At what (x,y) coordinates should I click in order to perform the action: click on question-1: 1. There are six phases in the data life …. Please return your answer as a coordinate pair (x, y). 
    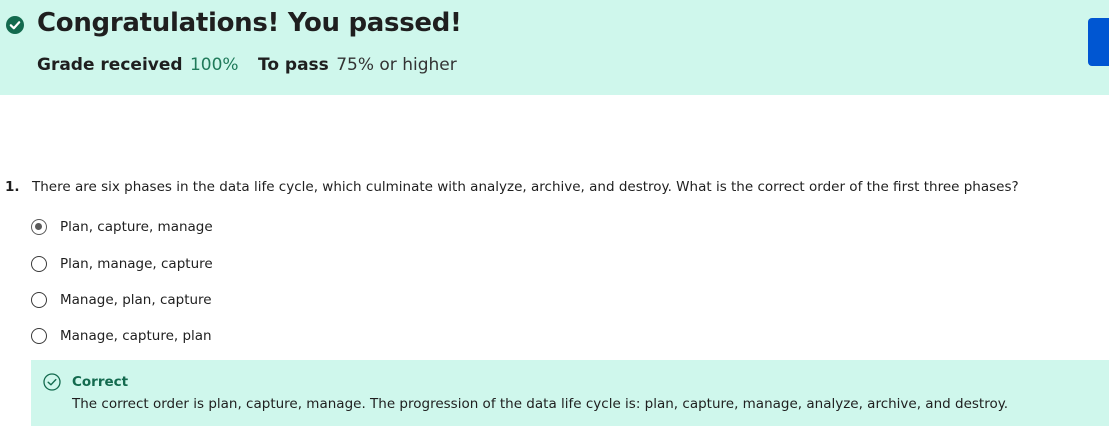
    Looking at the image, I should click on (512, 187).